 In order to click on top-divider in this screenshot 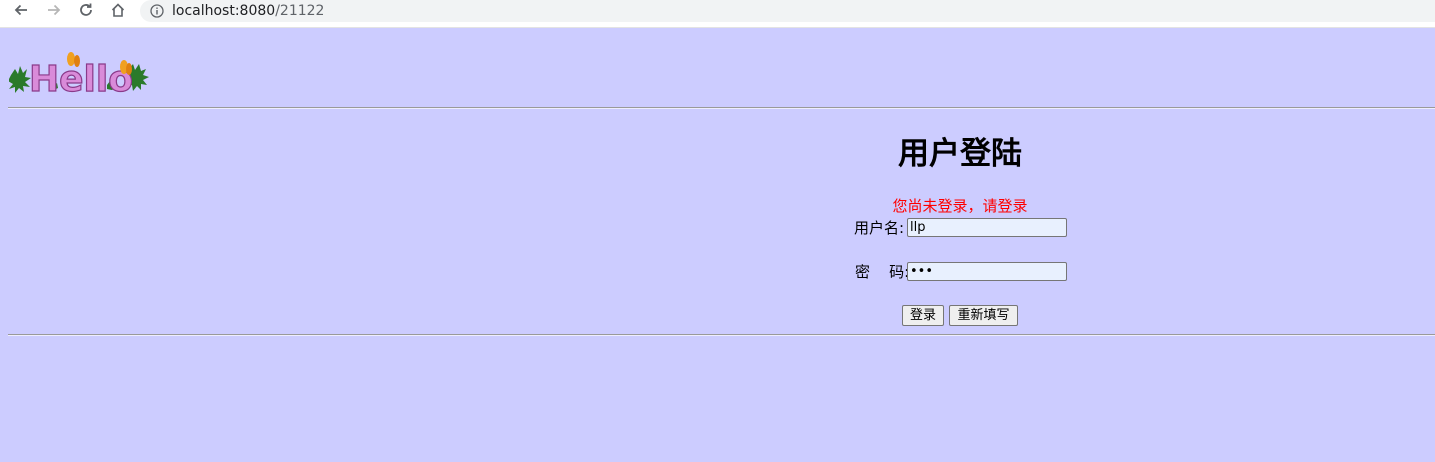, I will do `click(721, 108)`.